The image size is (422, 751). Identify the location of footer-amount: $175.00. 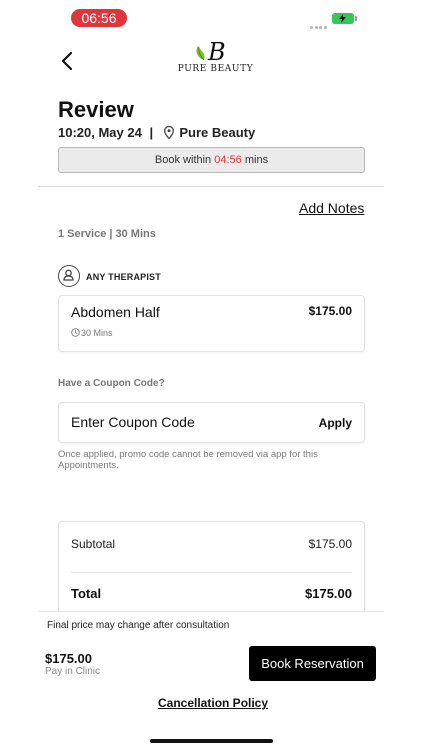
(68, 658).